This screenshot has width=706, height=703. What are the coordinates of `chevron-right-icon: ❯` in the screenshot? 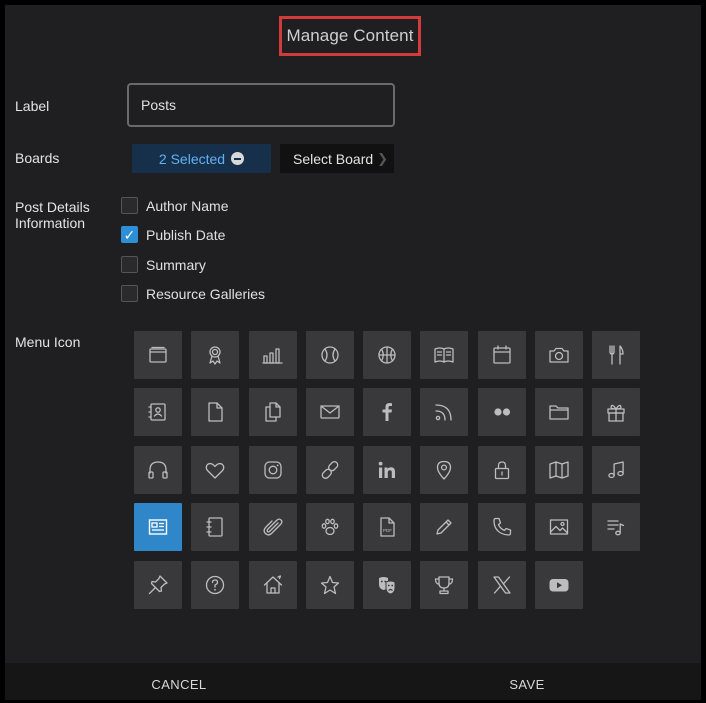 It's located at (382, 158).